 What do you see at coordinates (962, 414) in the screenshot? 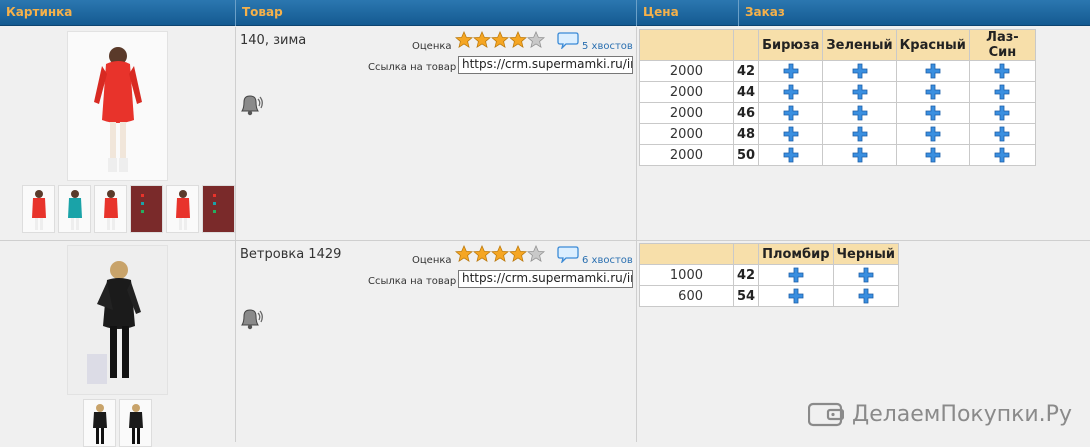
I see `watermark-text: ДелаемПокупки.Ру` at bounding box center [962, 414].